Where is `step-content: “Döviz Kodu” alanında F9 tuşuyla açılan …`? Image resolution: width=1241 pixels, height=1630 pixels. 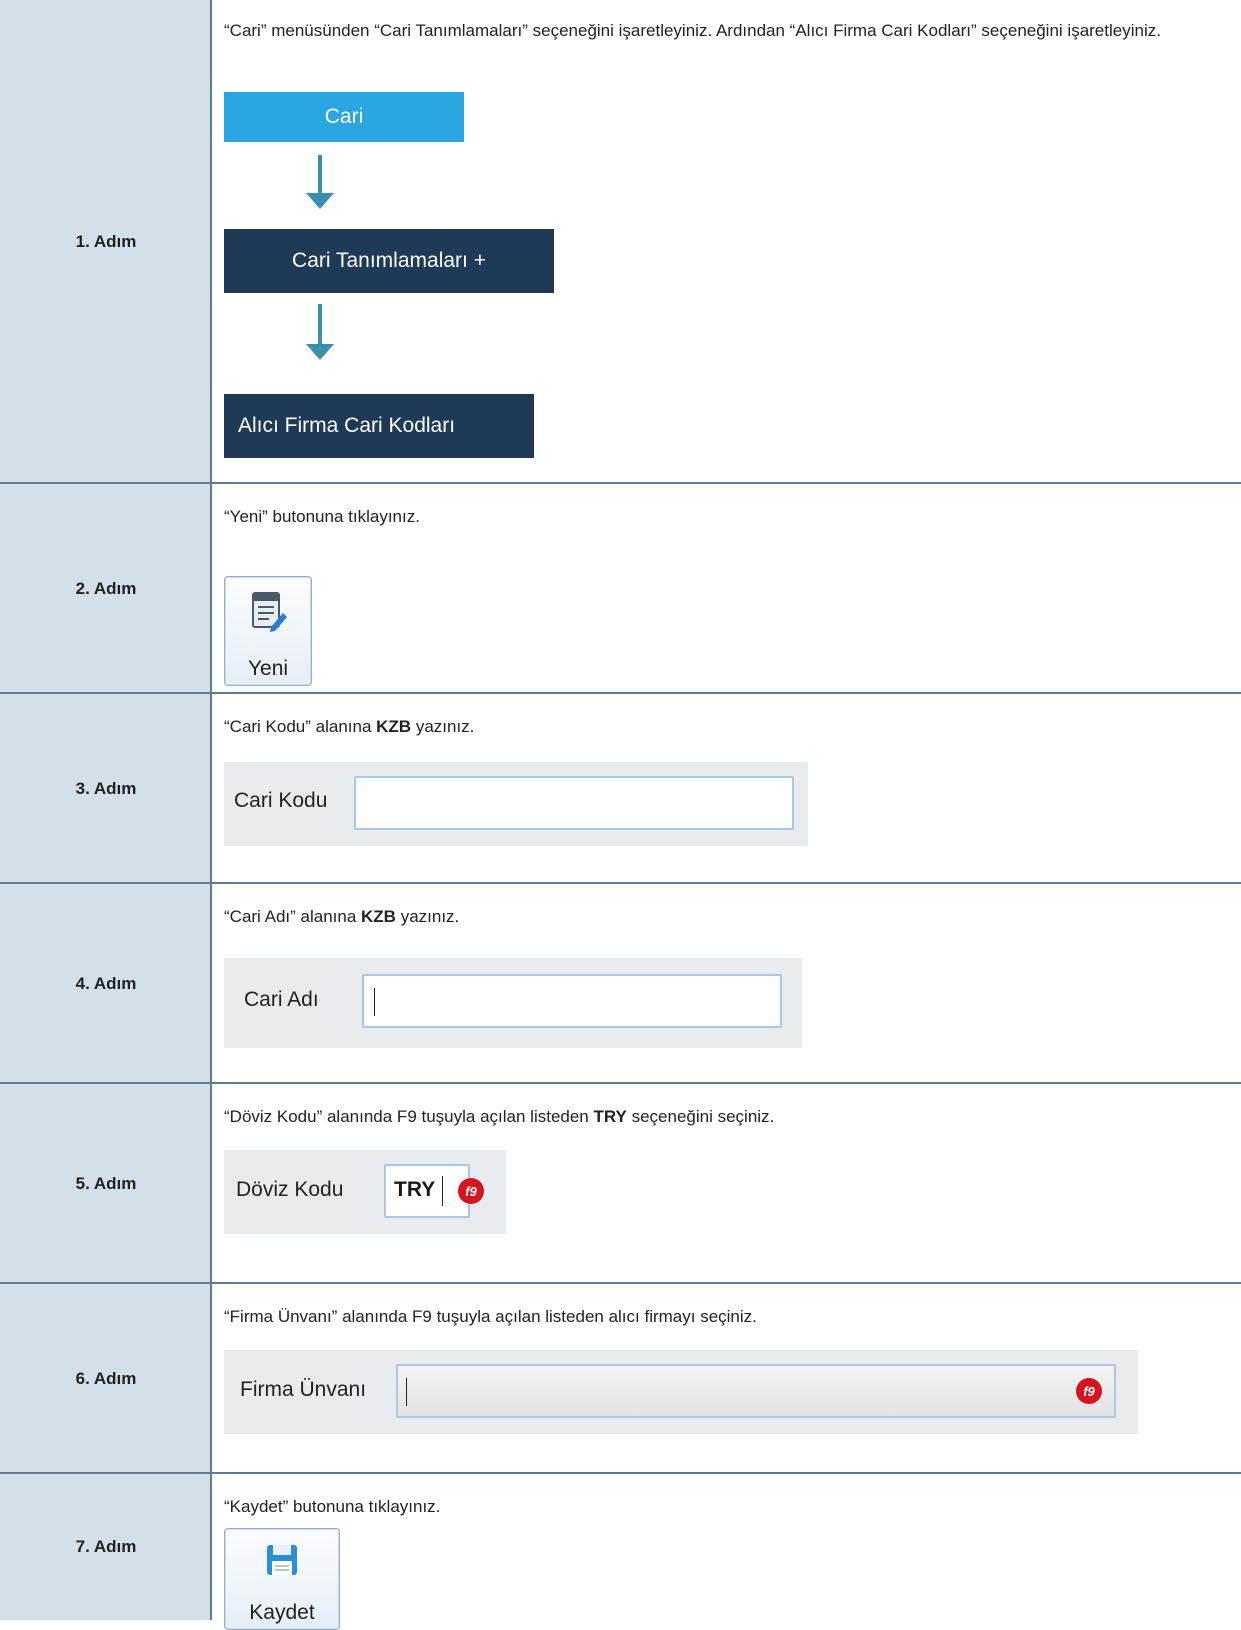 step-content: “Döviz Kodu” alanında F9 tuşuyla açılan … is located at coordinates (726, 1184).